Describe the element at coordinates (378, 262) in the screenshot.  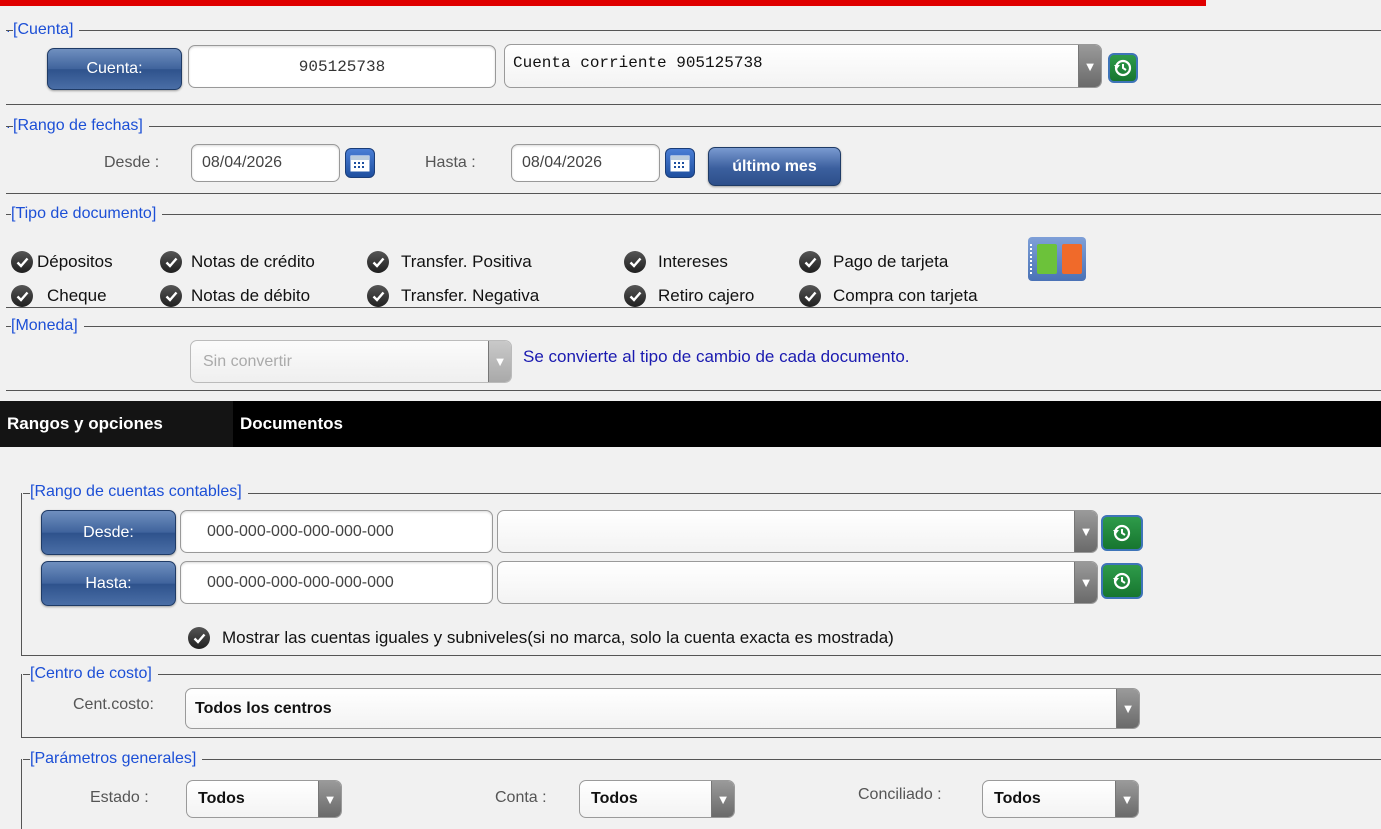
I see `transfer-positiva-checkbox` at that location.